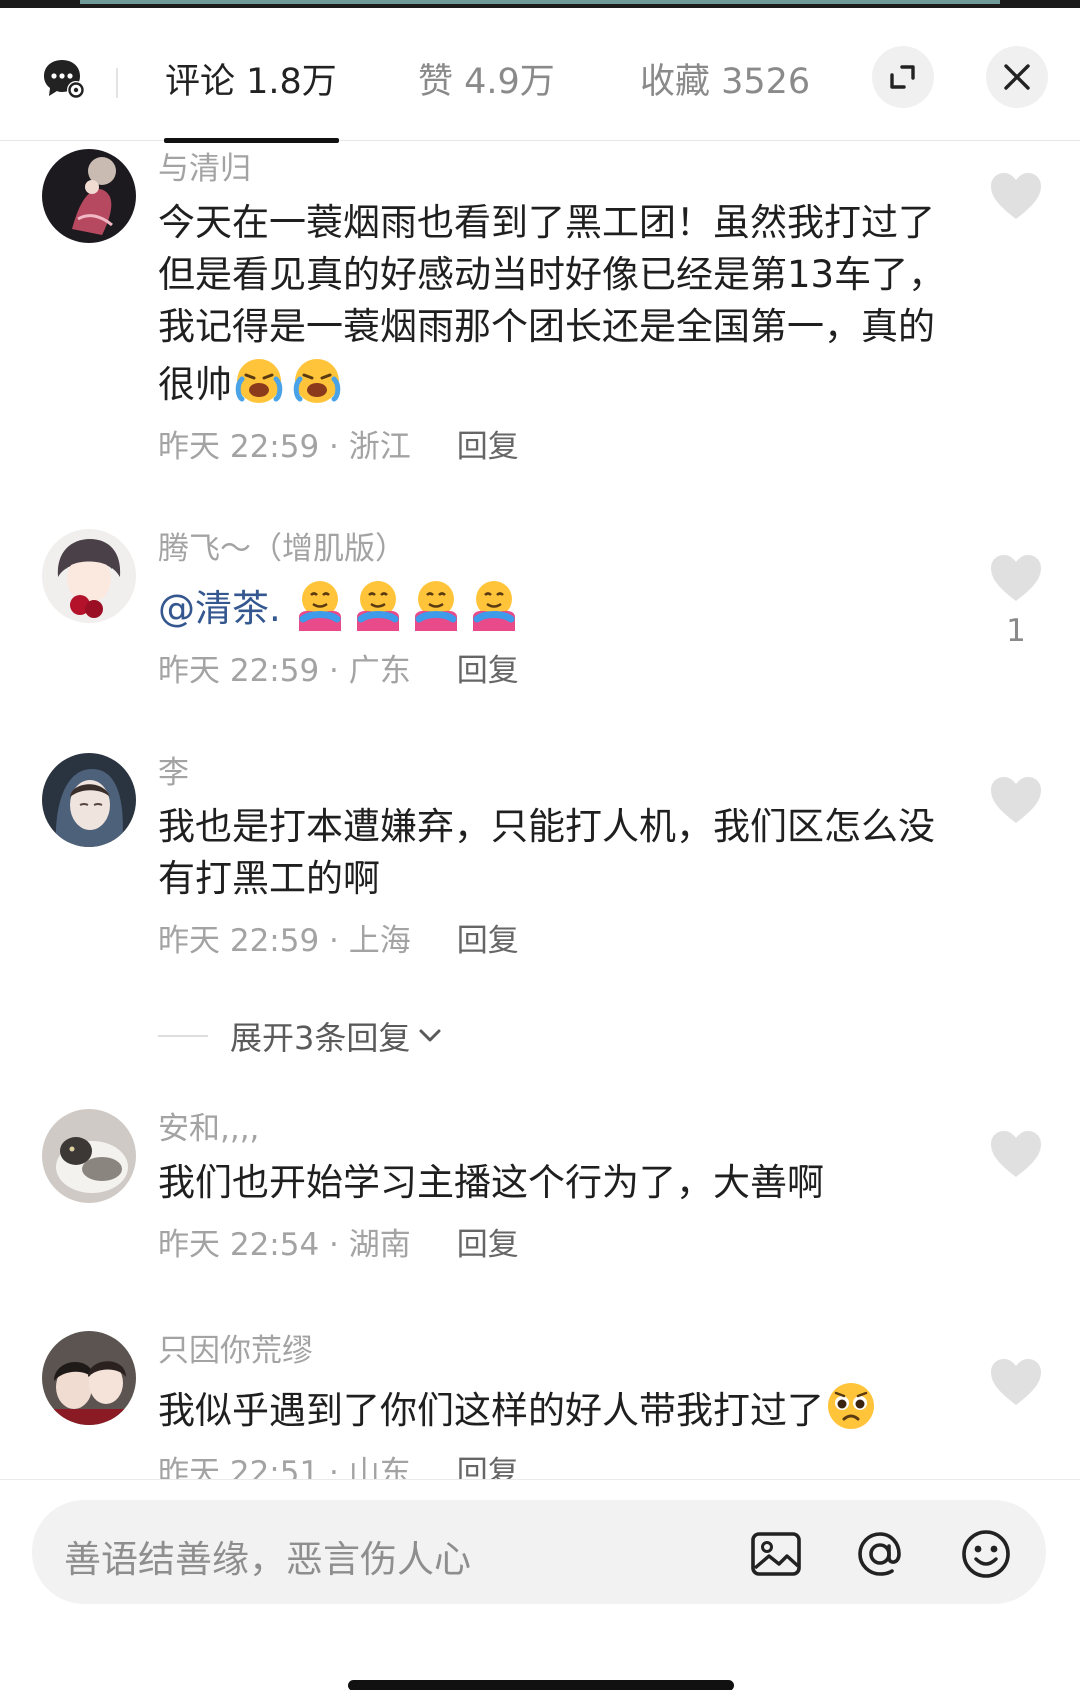  I want to click on comment-meta: 昨天 22:54 · 湖南 回复, so click(558, 1245).